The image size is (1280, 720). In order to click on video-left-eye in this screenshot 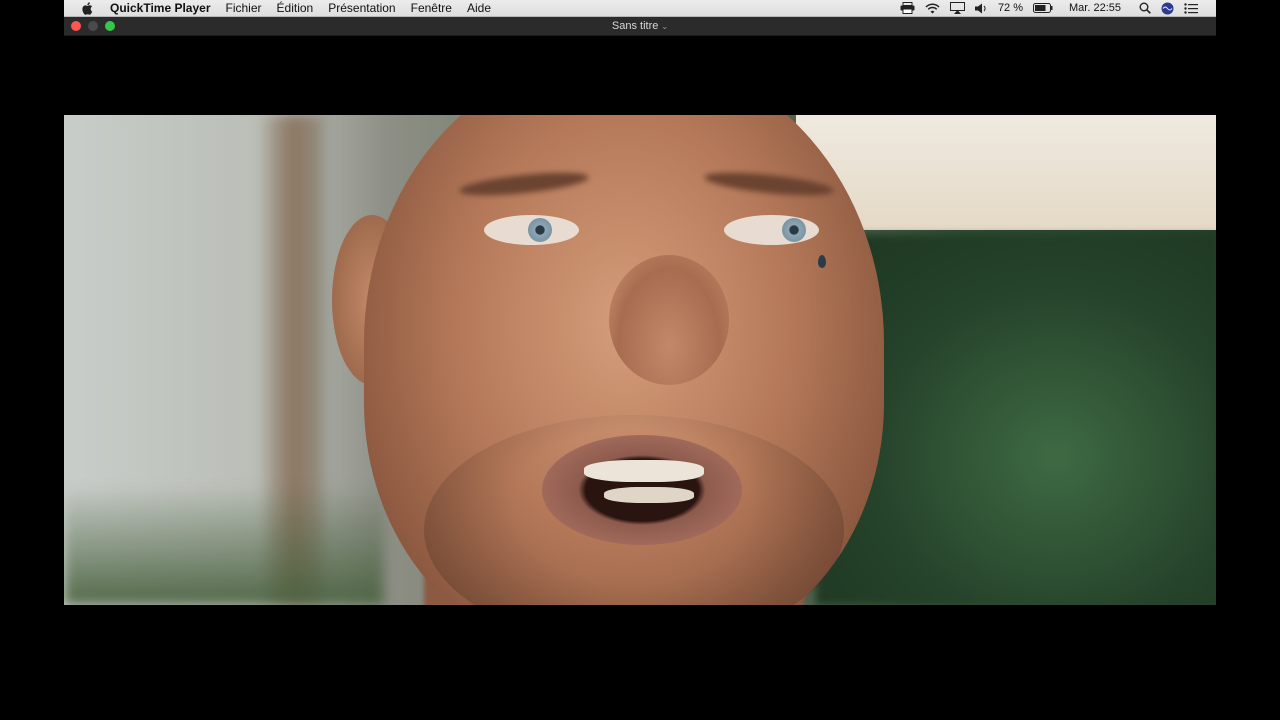, I will do `click(531, 230)`.